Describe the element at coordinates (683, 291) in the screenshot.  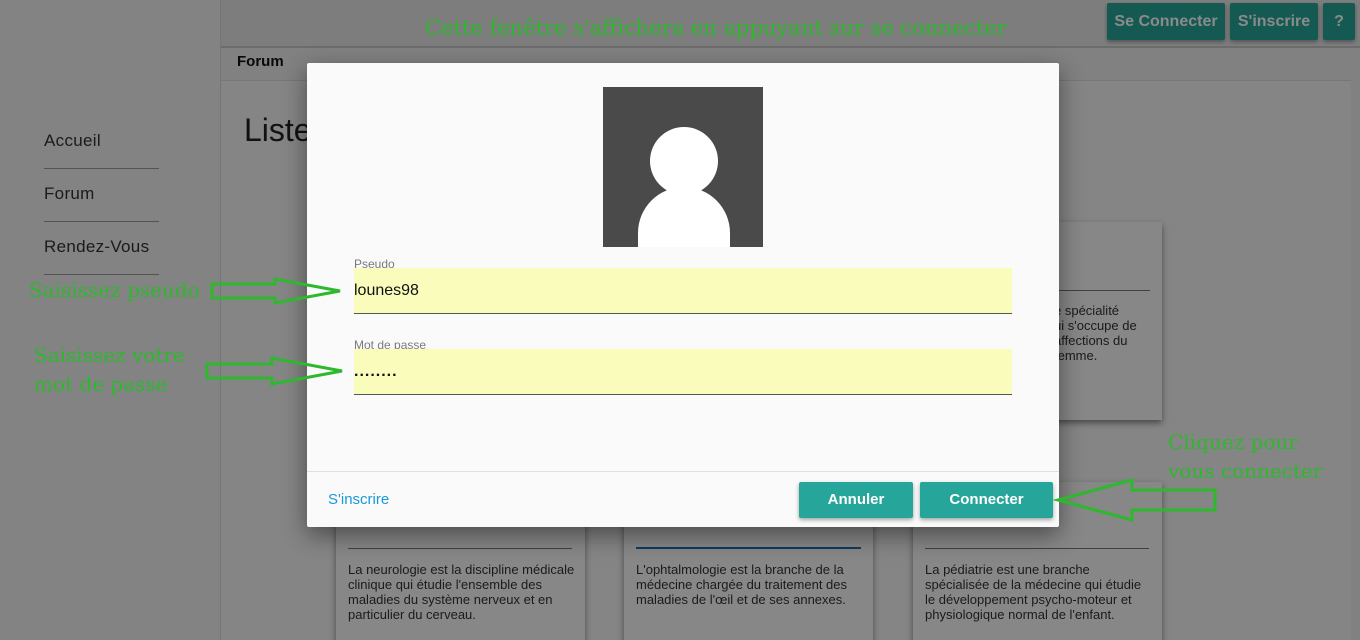
I see `pseudo-input` at that location.